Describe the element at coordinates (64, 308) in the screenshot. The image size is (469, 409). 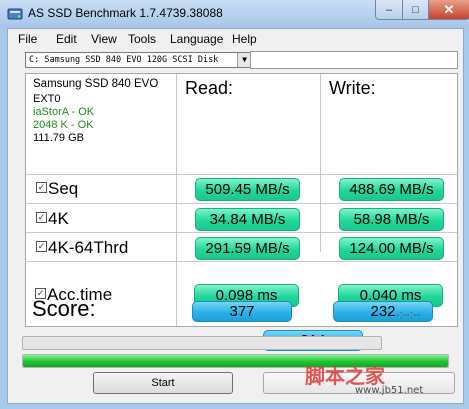
I see `score-label: Score:` at that location.